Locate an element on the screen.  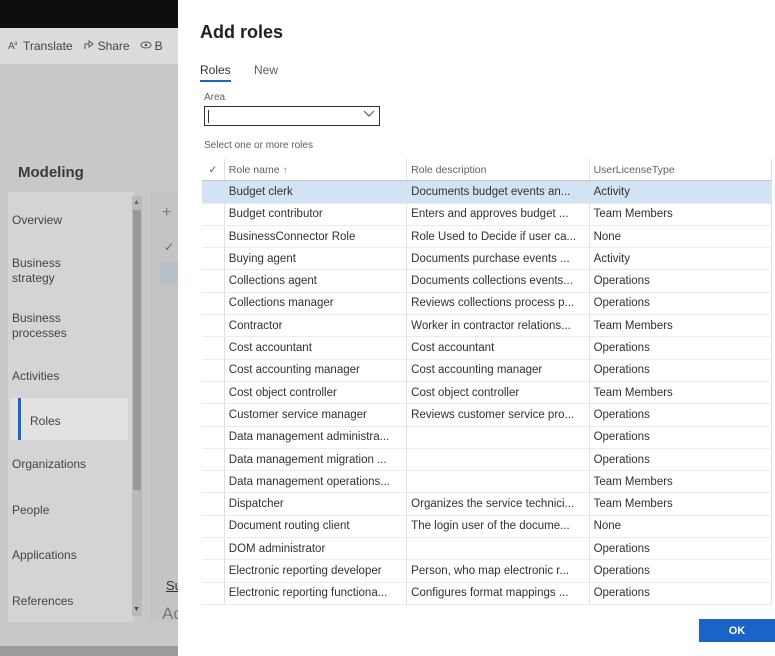
nav-item-people: People is located at coordinates (30, 510).